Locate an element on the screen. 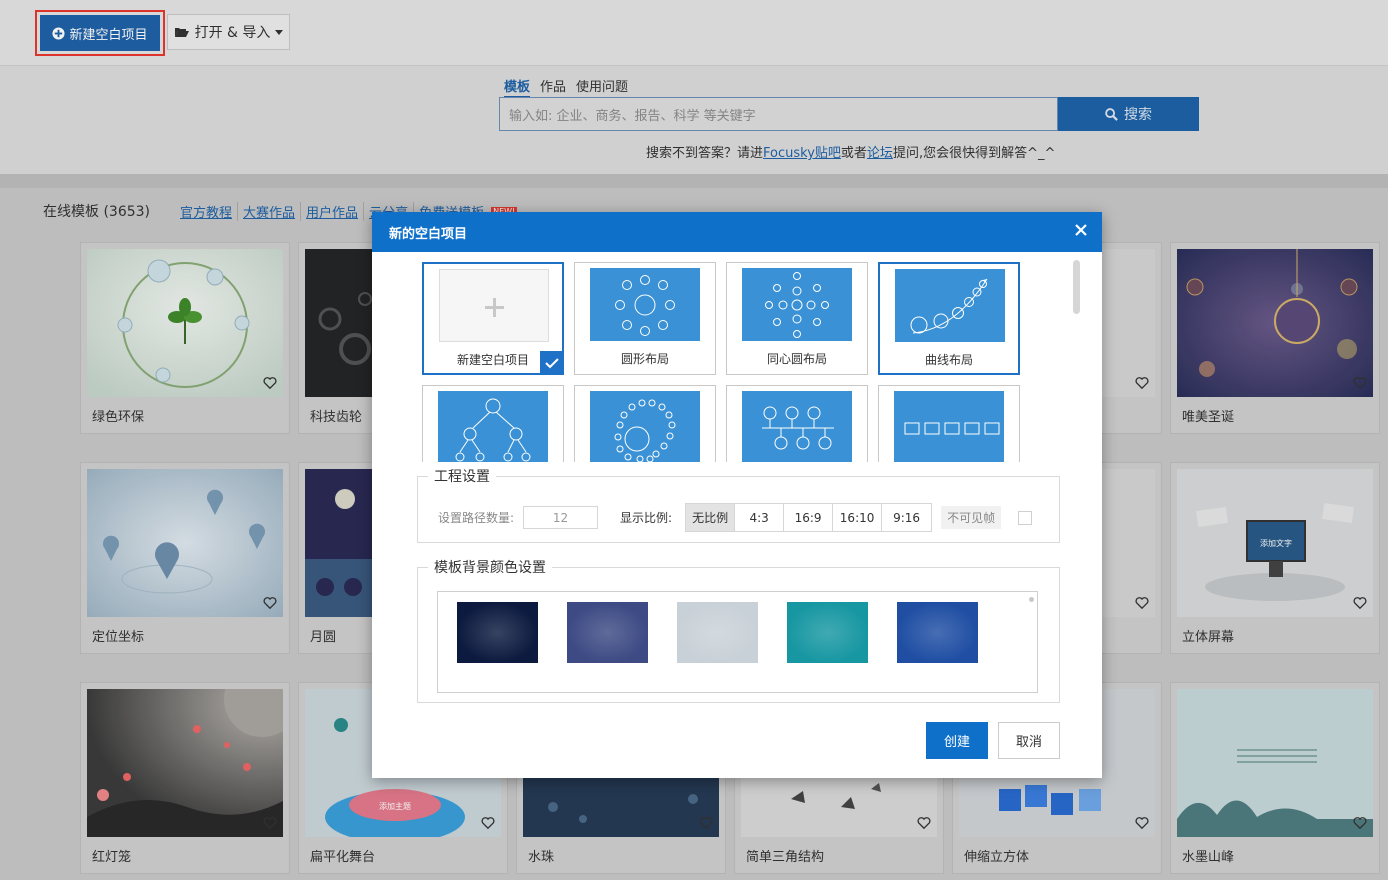 This screenshot has height=880, width=1388. swatch-scrollbar is located at coordinates (1031, 599).